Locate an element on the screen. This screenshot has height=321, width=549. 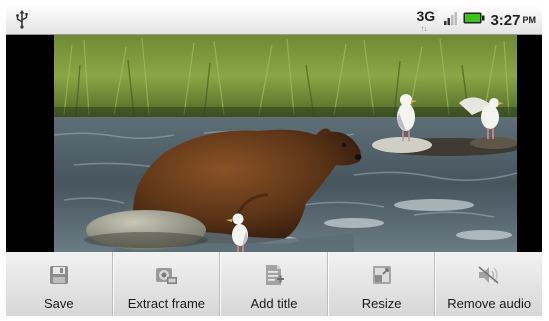
battery-icon is located at coordinates (474, 20).